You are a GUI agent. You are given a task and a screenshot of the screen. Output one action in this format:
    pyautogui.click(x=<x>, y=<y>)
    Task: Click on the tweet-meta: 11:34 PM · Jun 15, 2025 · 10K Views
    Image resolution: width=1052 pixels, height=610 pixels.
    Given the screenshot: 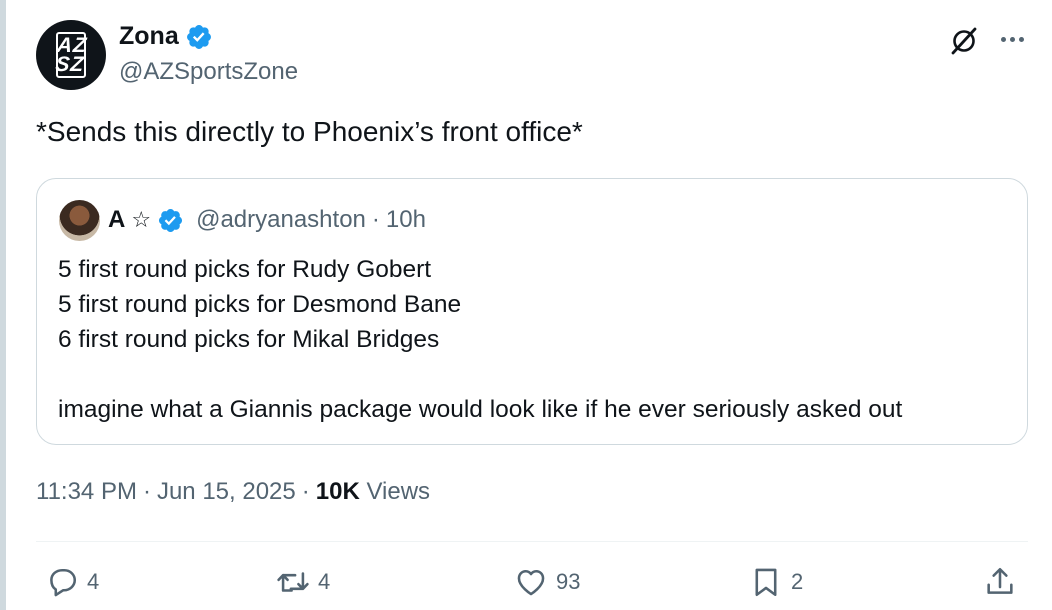 What is the action you would take?
    pyautogui.click(x=233, y=492)
    